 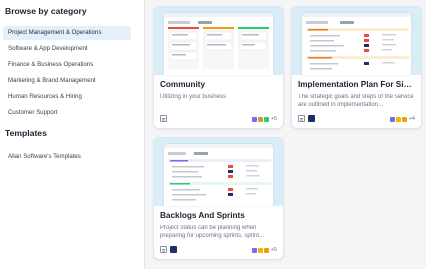 I want to click on category-customer-support: Customer Support, so click(x=67, y=113).